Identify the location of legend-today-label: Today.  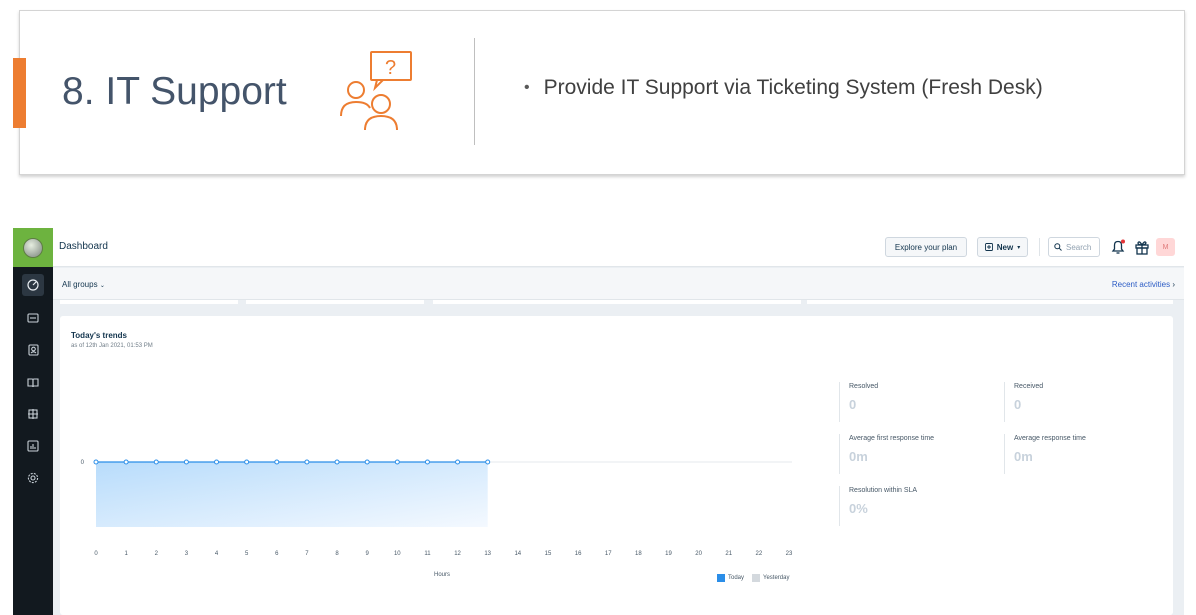
(736, 578).